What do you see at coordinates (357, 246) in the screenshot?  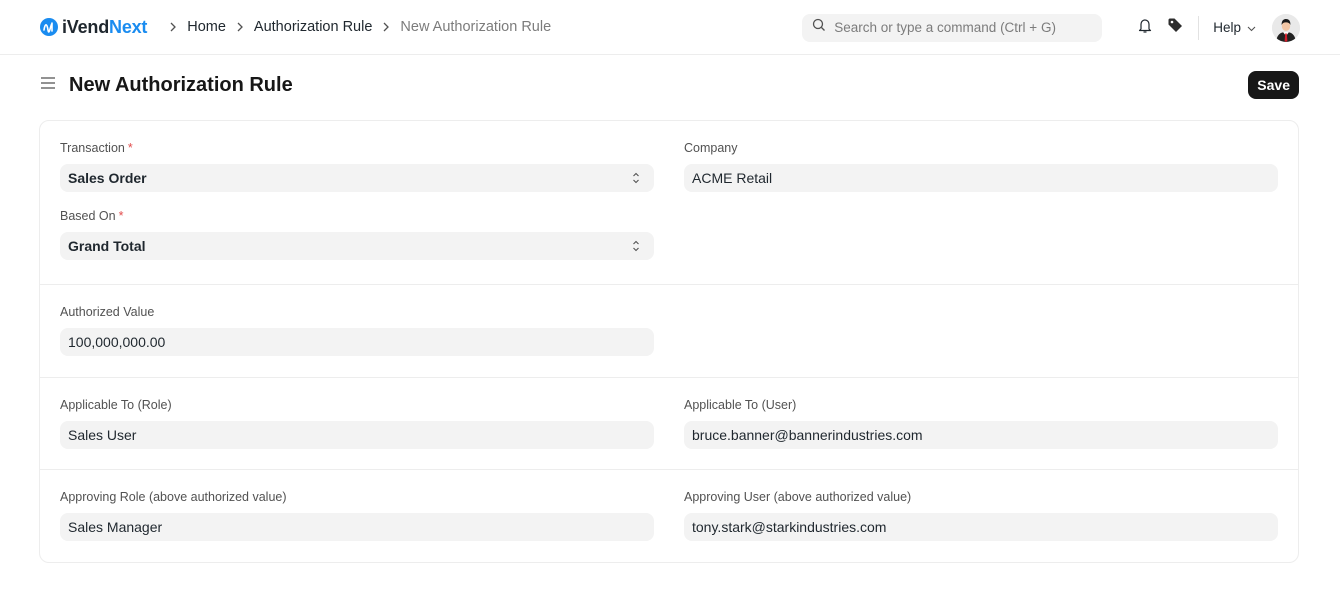 I see `based-on-select: Grand Total` at bounding box center [357, 246].